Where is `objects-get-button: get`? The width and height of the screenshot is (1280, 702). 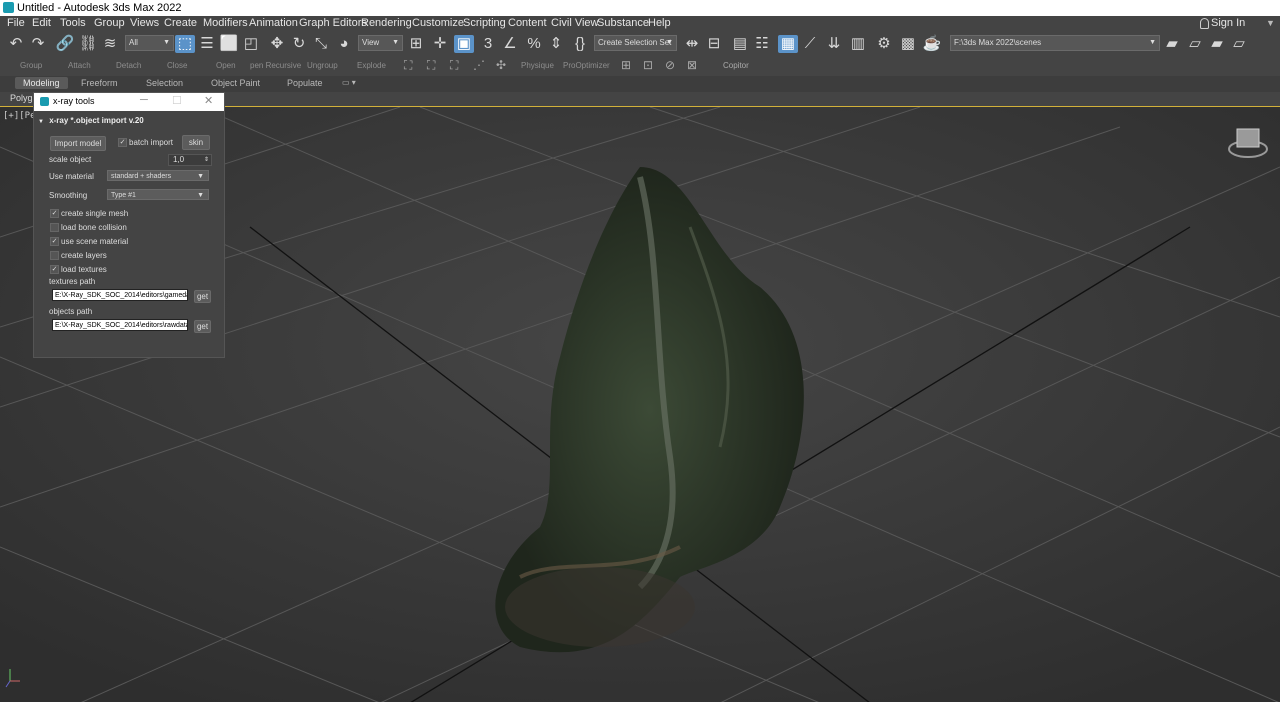 objects-get-button: get is located at coordinates (202, 326).